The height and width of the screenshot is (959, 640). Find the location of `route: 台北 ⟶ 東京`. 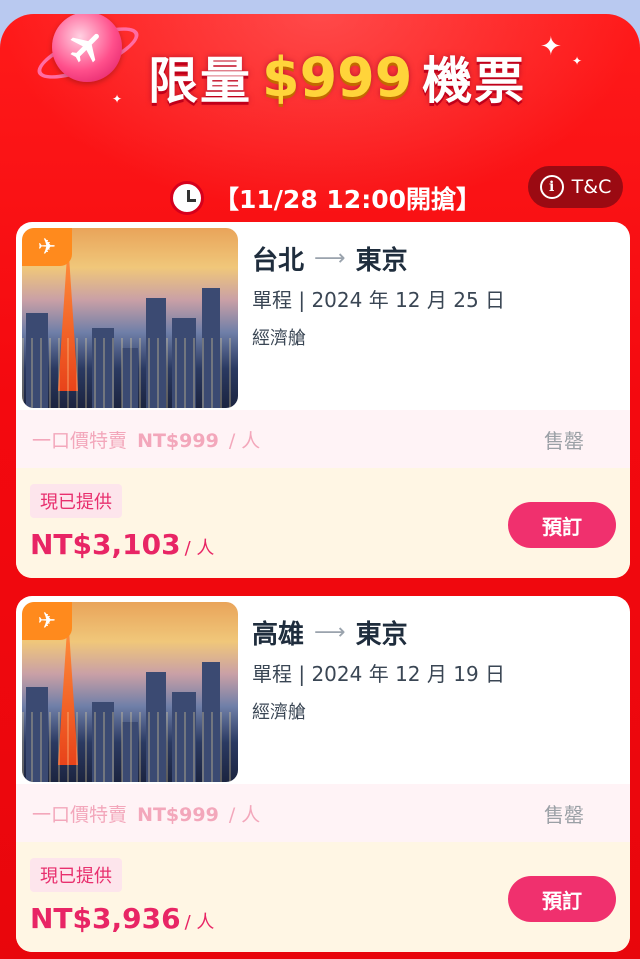

route: 台北 ⟶ 東京 is located at coordinates (330, 258).